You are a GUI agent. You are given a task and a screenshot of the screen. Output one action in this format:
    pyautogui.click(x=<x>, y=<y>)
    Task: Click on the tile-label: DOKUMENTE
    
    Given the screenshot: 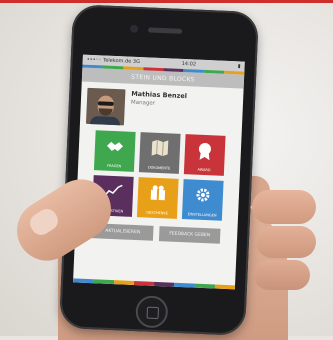 What is the action you would take?
    pyautogui.click(x=159, y=168)
    